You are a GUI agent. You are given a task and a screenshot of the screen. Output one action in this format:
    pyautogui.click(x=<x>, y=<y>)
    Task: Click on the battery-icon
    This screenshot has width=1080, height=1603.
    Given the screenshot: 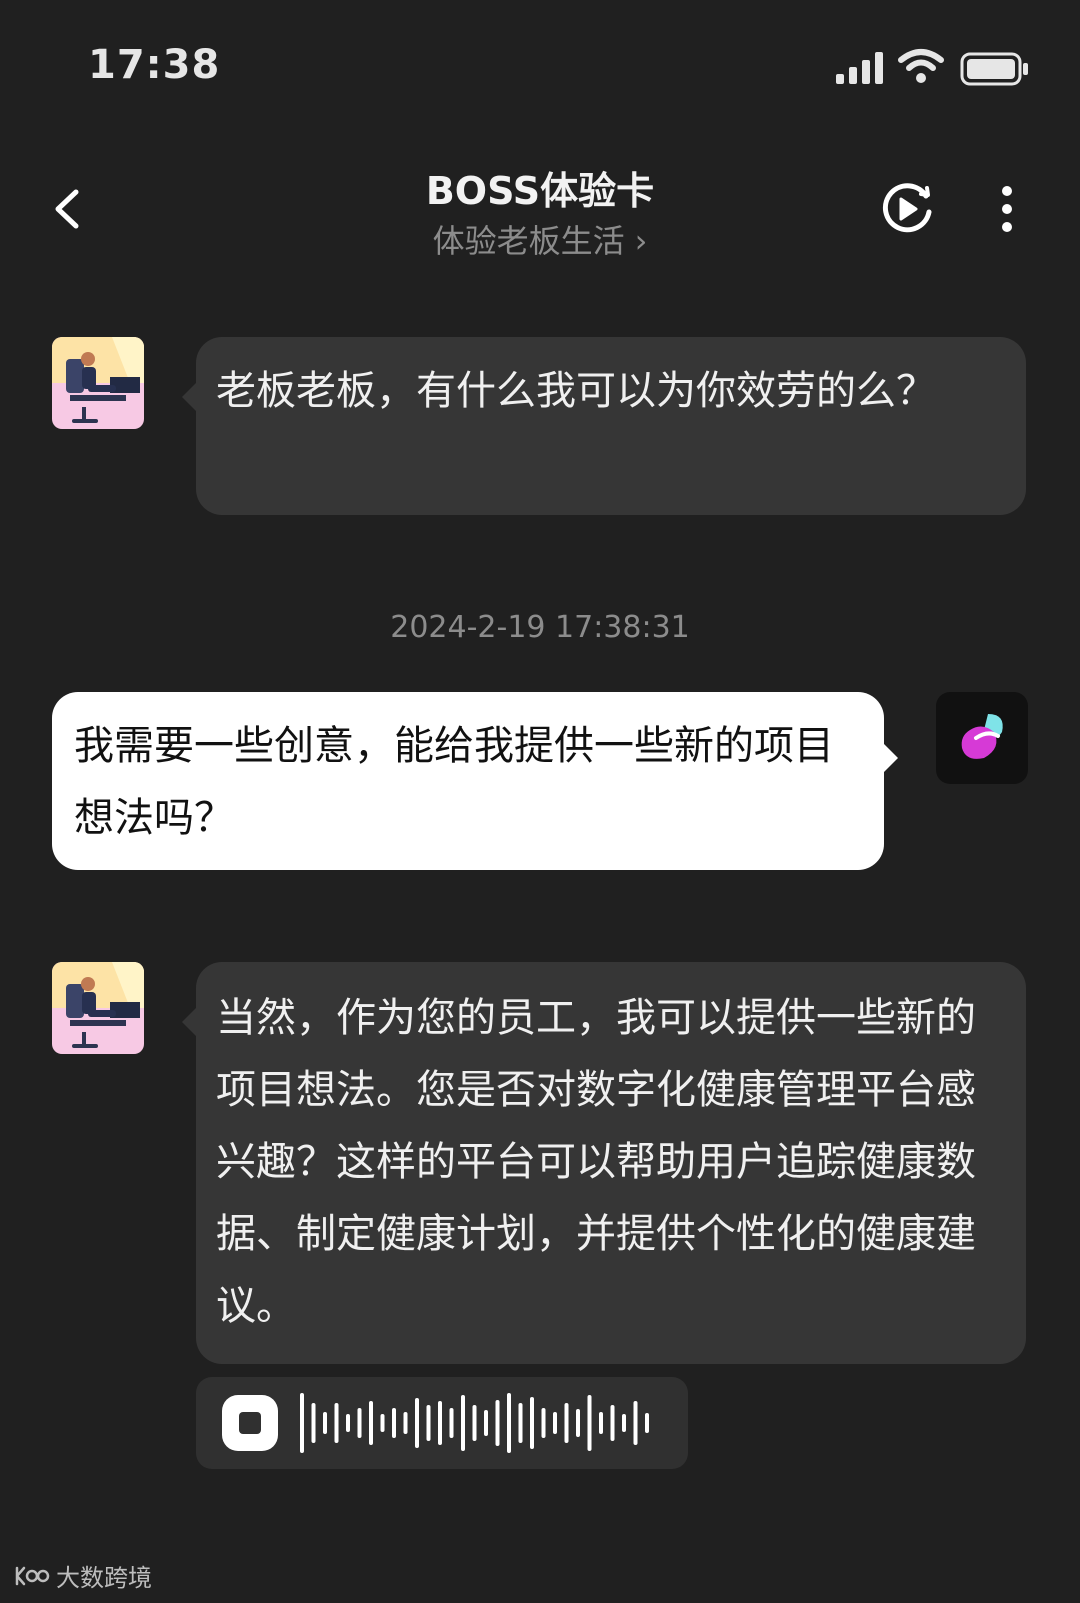 What is the action you would take?
    pyautogui.click(x=994, y=69)
    